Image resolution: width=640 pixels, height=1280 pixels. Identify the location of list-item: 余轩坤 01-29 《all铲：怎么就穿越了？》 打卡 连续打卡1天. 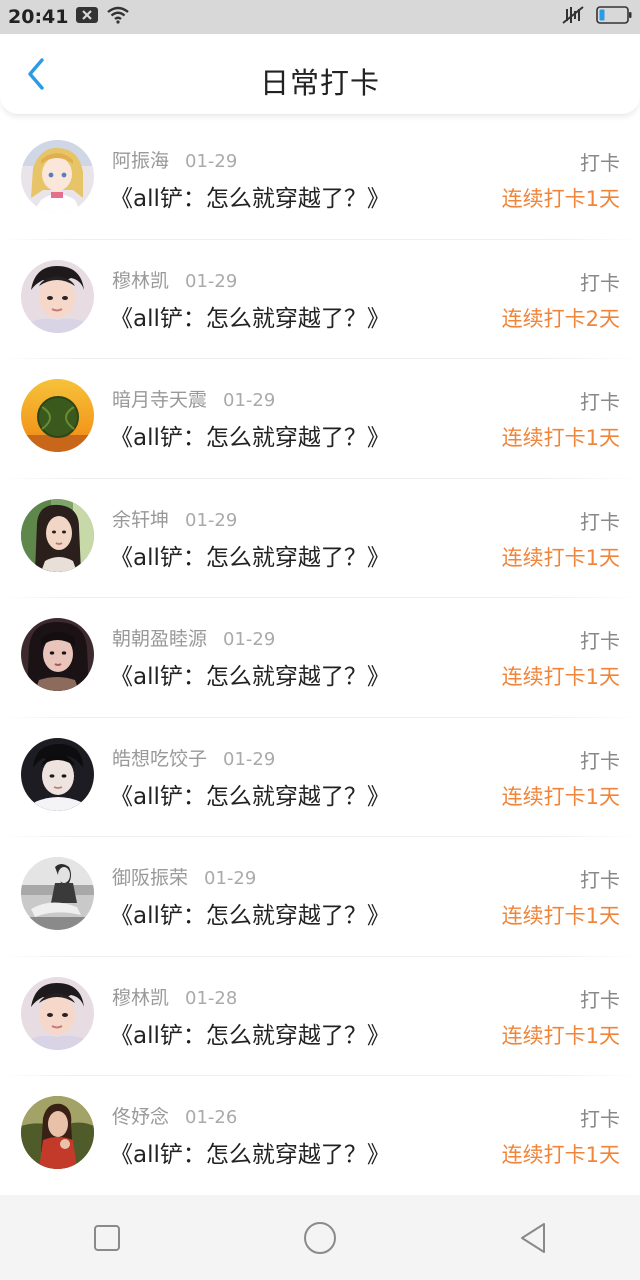
(320, 538).